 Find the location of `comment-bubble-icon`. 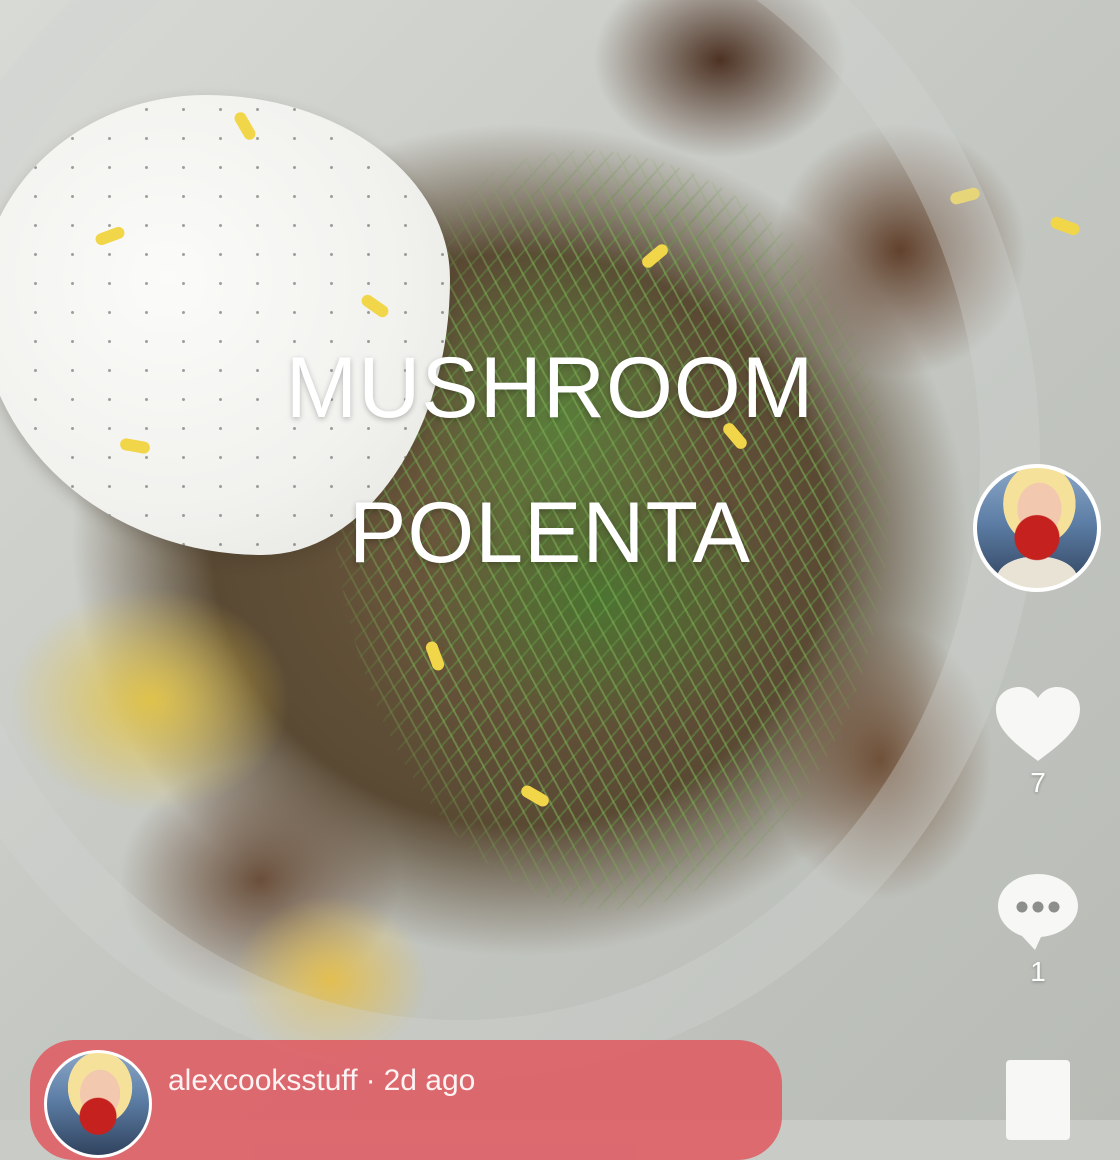

comment-bubble-icon is located at coordinates (1038, 911).